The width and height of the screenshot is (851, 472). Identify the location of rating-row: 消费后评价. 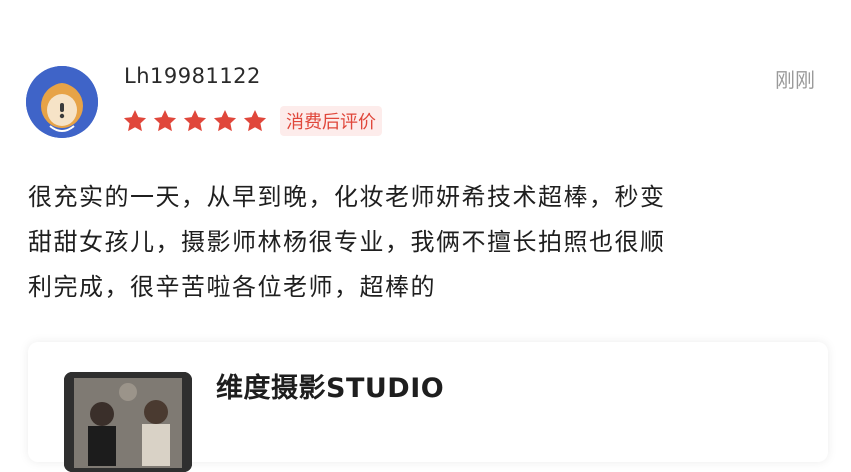
(252, 121).